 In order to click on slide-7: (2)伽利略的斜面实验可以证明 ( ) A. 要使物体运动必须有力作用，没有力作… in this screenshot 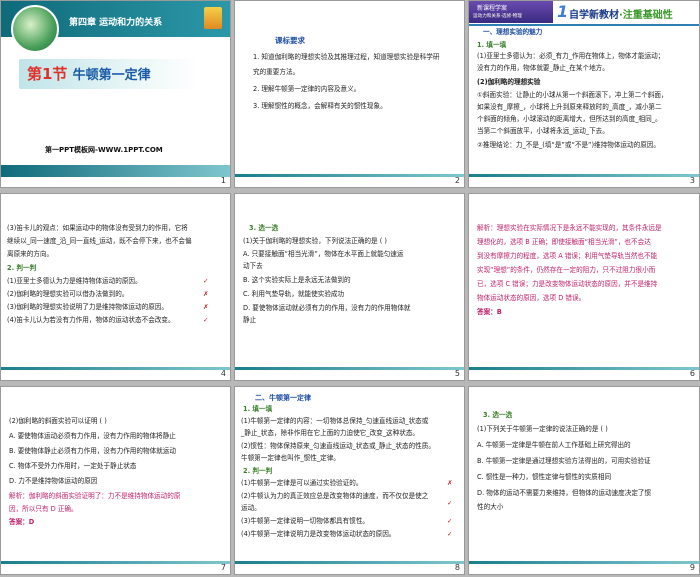, I will do `click(115, 480)`.